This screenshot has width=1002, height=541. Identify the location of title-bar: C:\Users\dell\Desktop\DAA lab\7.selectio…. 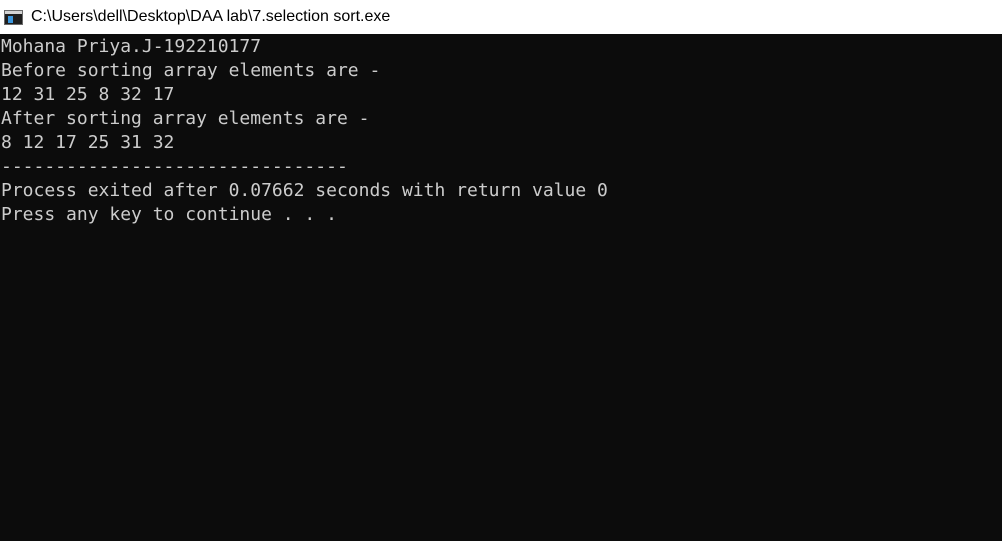
(501, 17).